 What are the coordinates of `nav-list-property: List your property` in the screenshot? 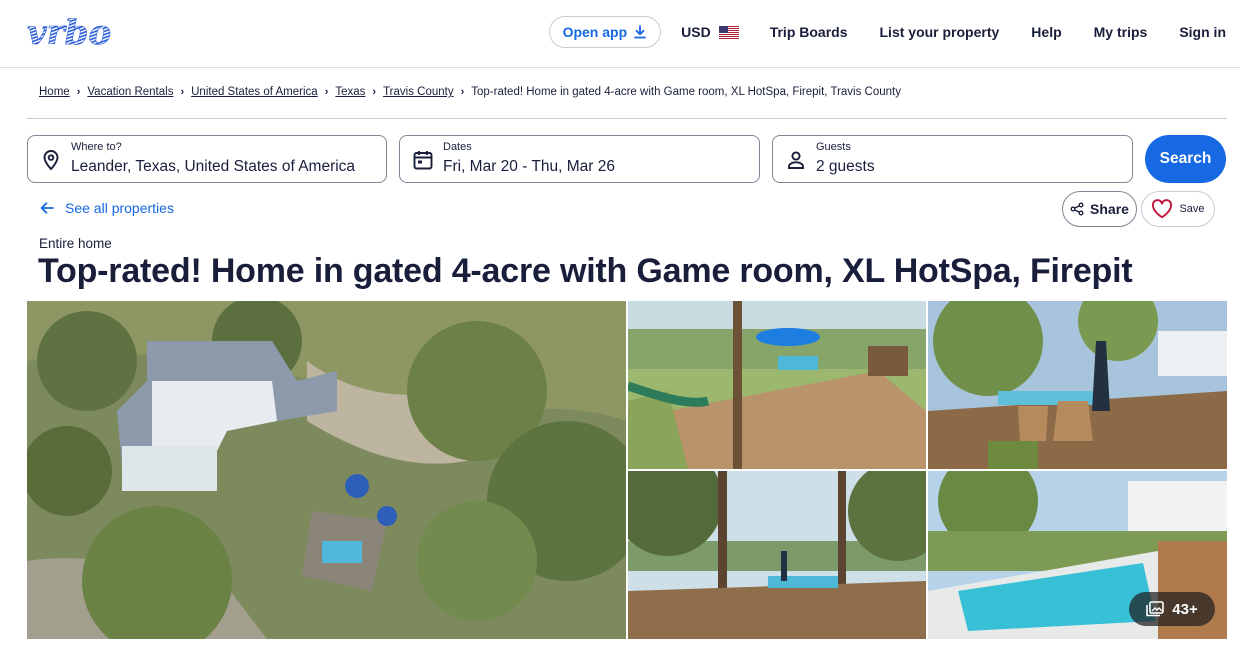 It's located at (940, 32).